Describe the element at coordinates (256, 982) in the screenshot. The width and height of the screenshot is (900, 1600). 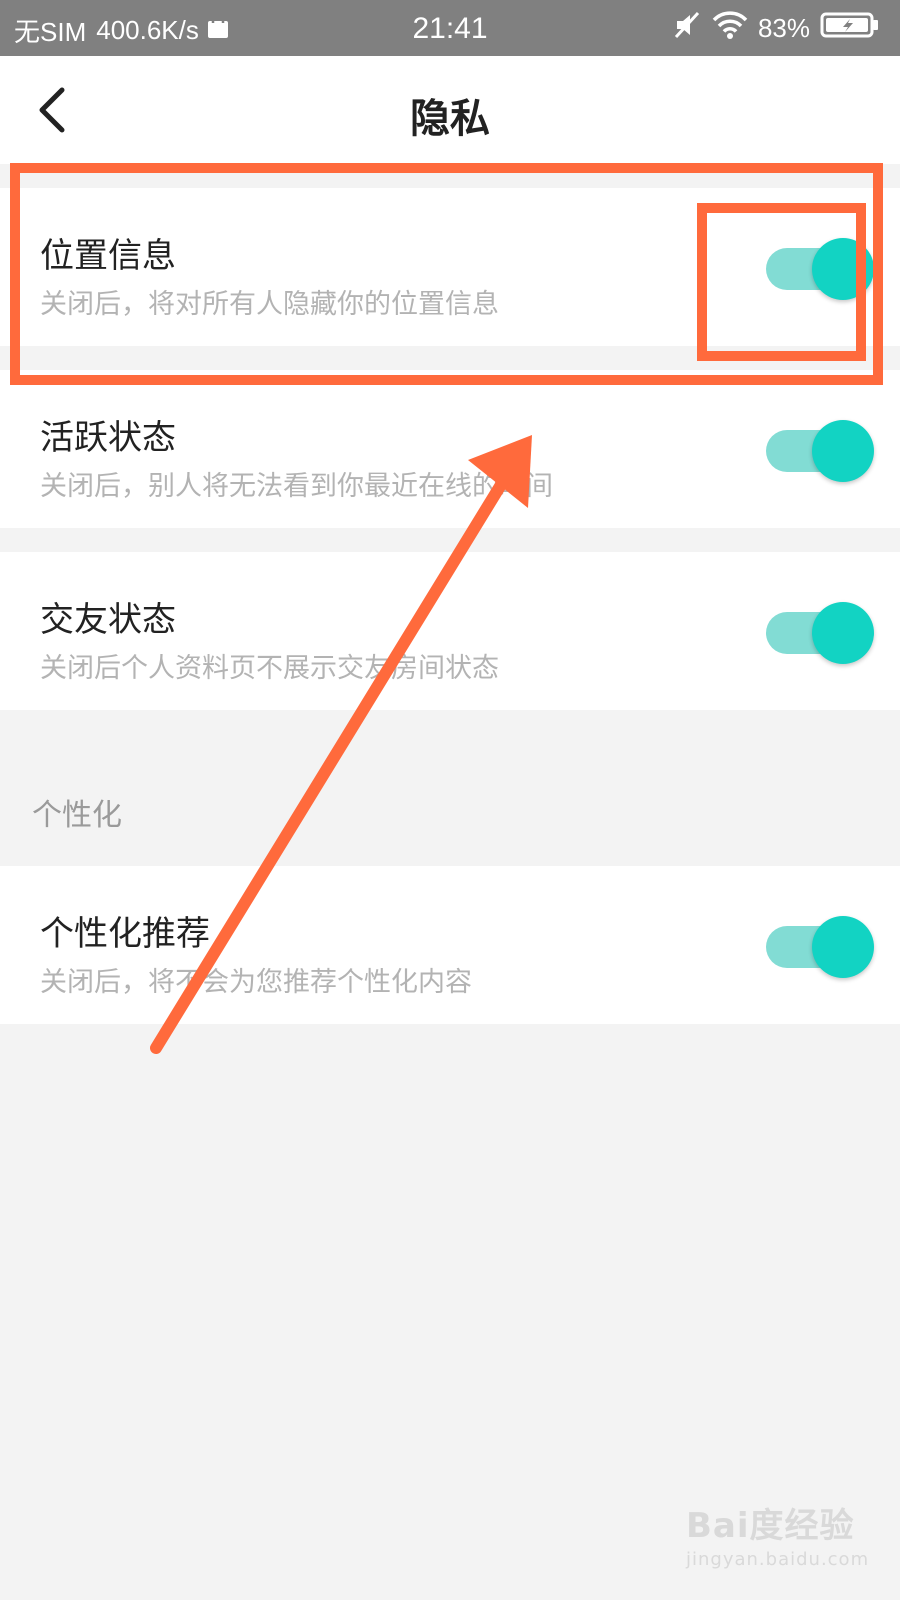
I see `setting-description: 关闭后，将不会为您推荐个性化内容` at that location.